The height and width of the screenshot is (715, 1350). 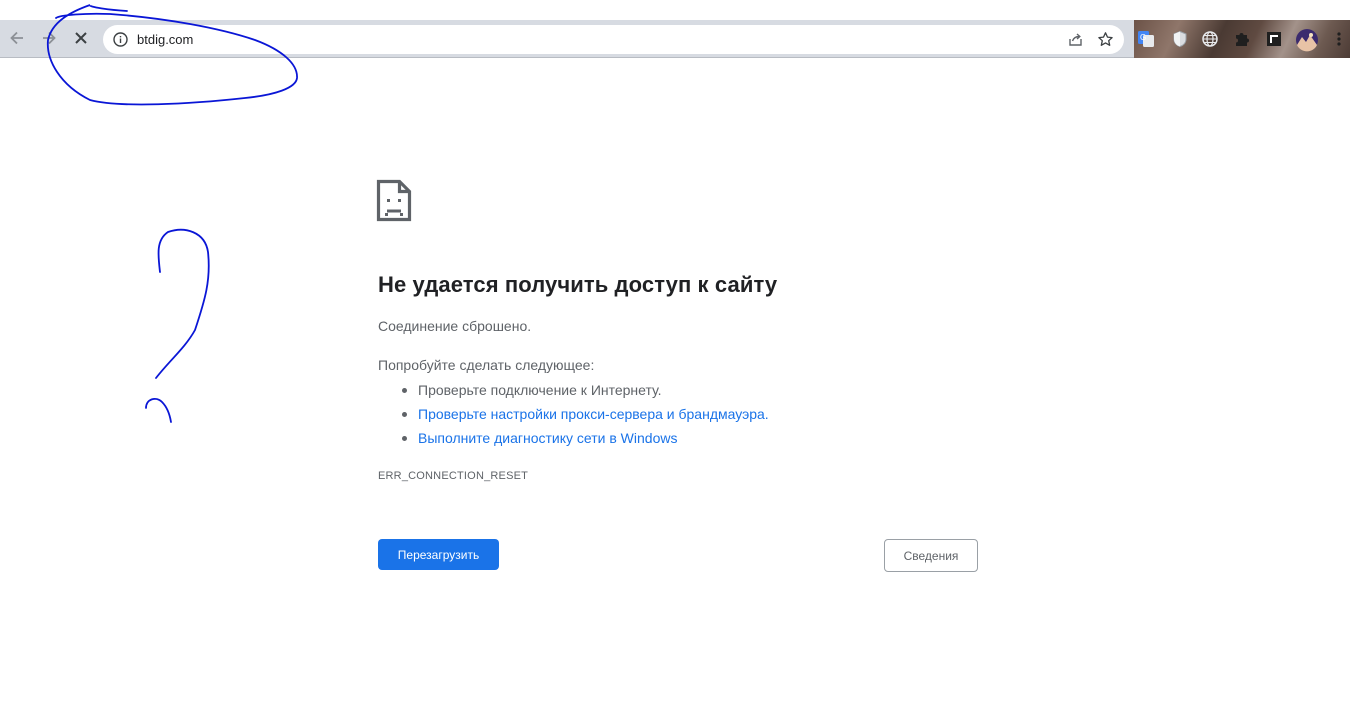 I want to click on info-icon, so click(x=120, y=39).